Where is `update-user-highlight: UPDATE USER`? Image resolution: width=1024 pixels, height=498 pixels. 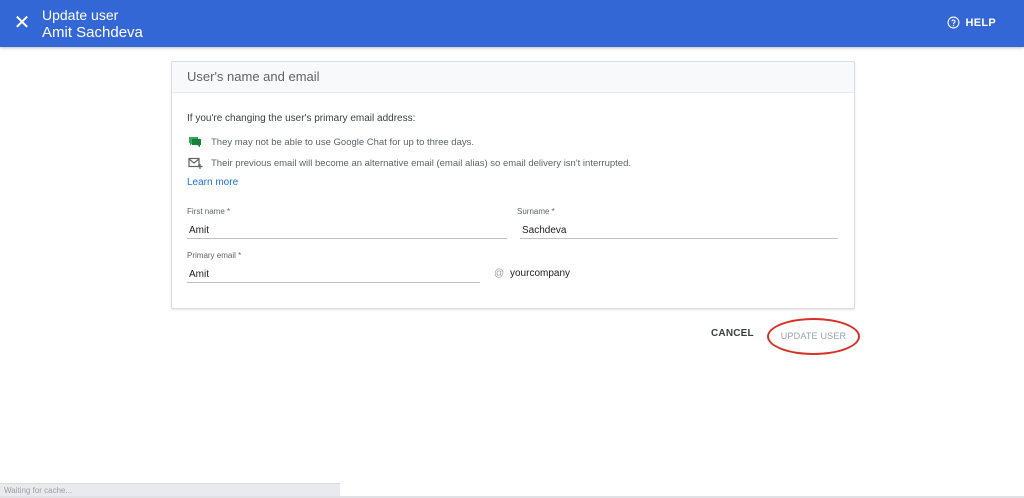
update-user-highlight: UPDATE USER is located at coordinates (813, 336).